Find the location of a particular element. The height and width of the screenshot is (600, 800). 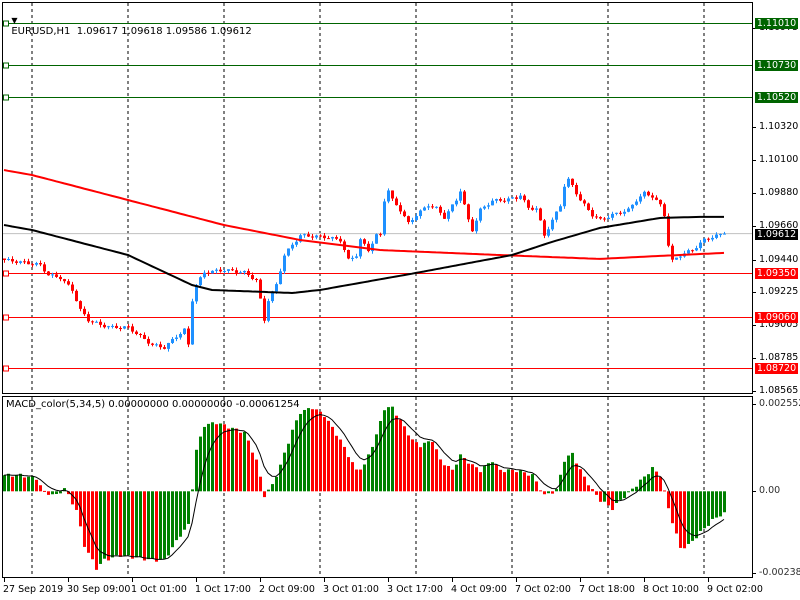

time-tick-label: 4 Oct 09:00 is located at coordinates (479, 589).